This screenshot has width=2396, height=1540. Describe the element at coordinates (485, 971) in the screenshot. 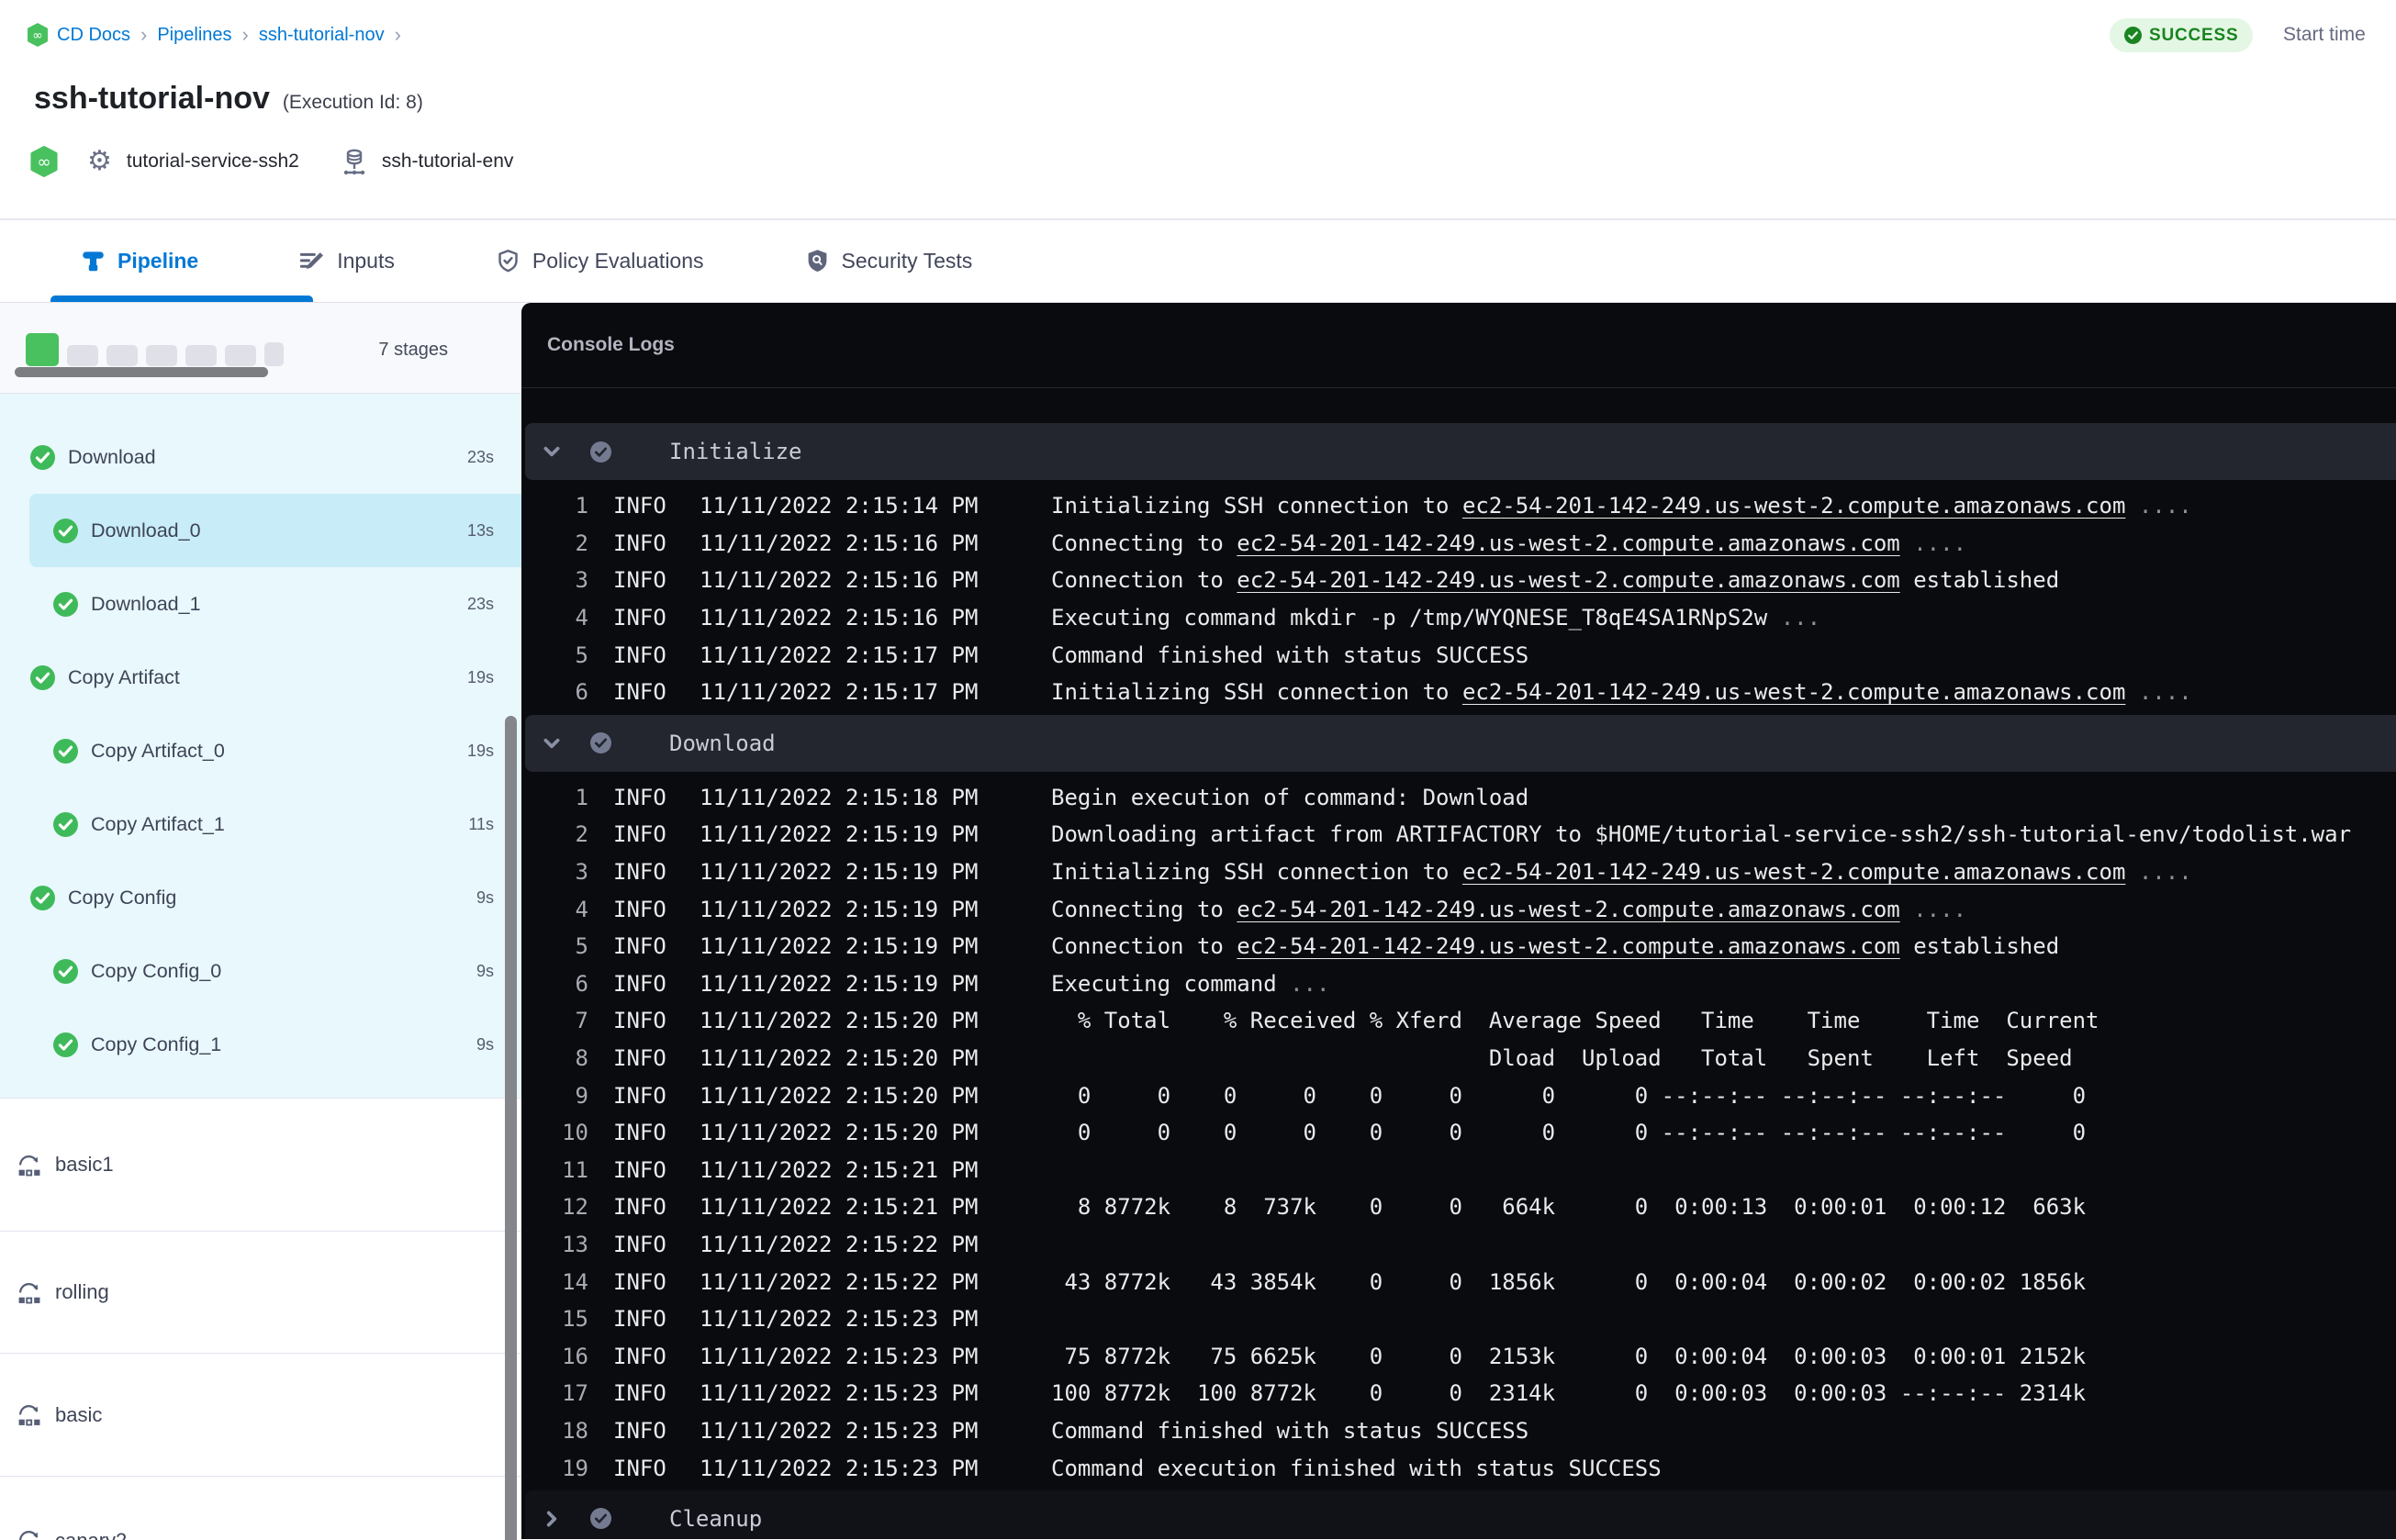

I see `stage-duration: 9s` at that location.